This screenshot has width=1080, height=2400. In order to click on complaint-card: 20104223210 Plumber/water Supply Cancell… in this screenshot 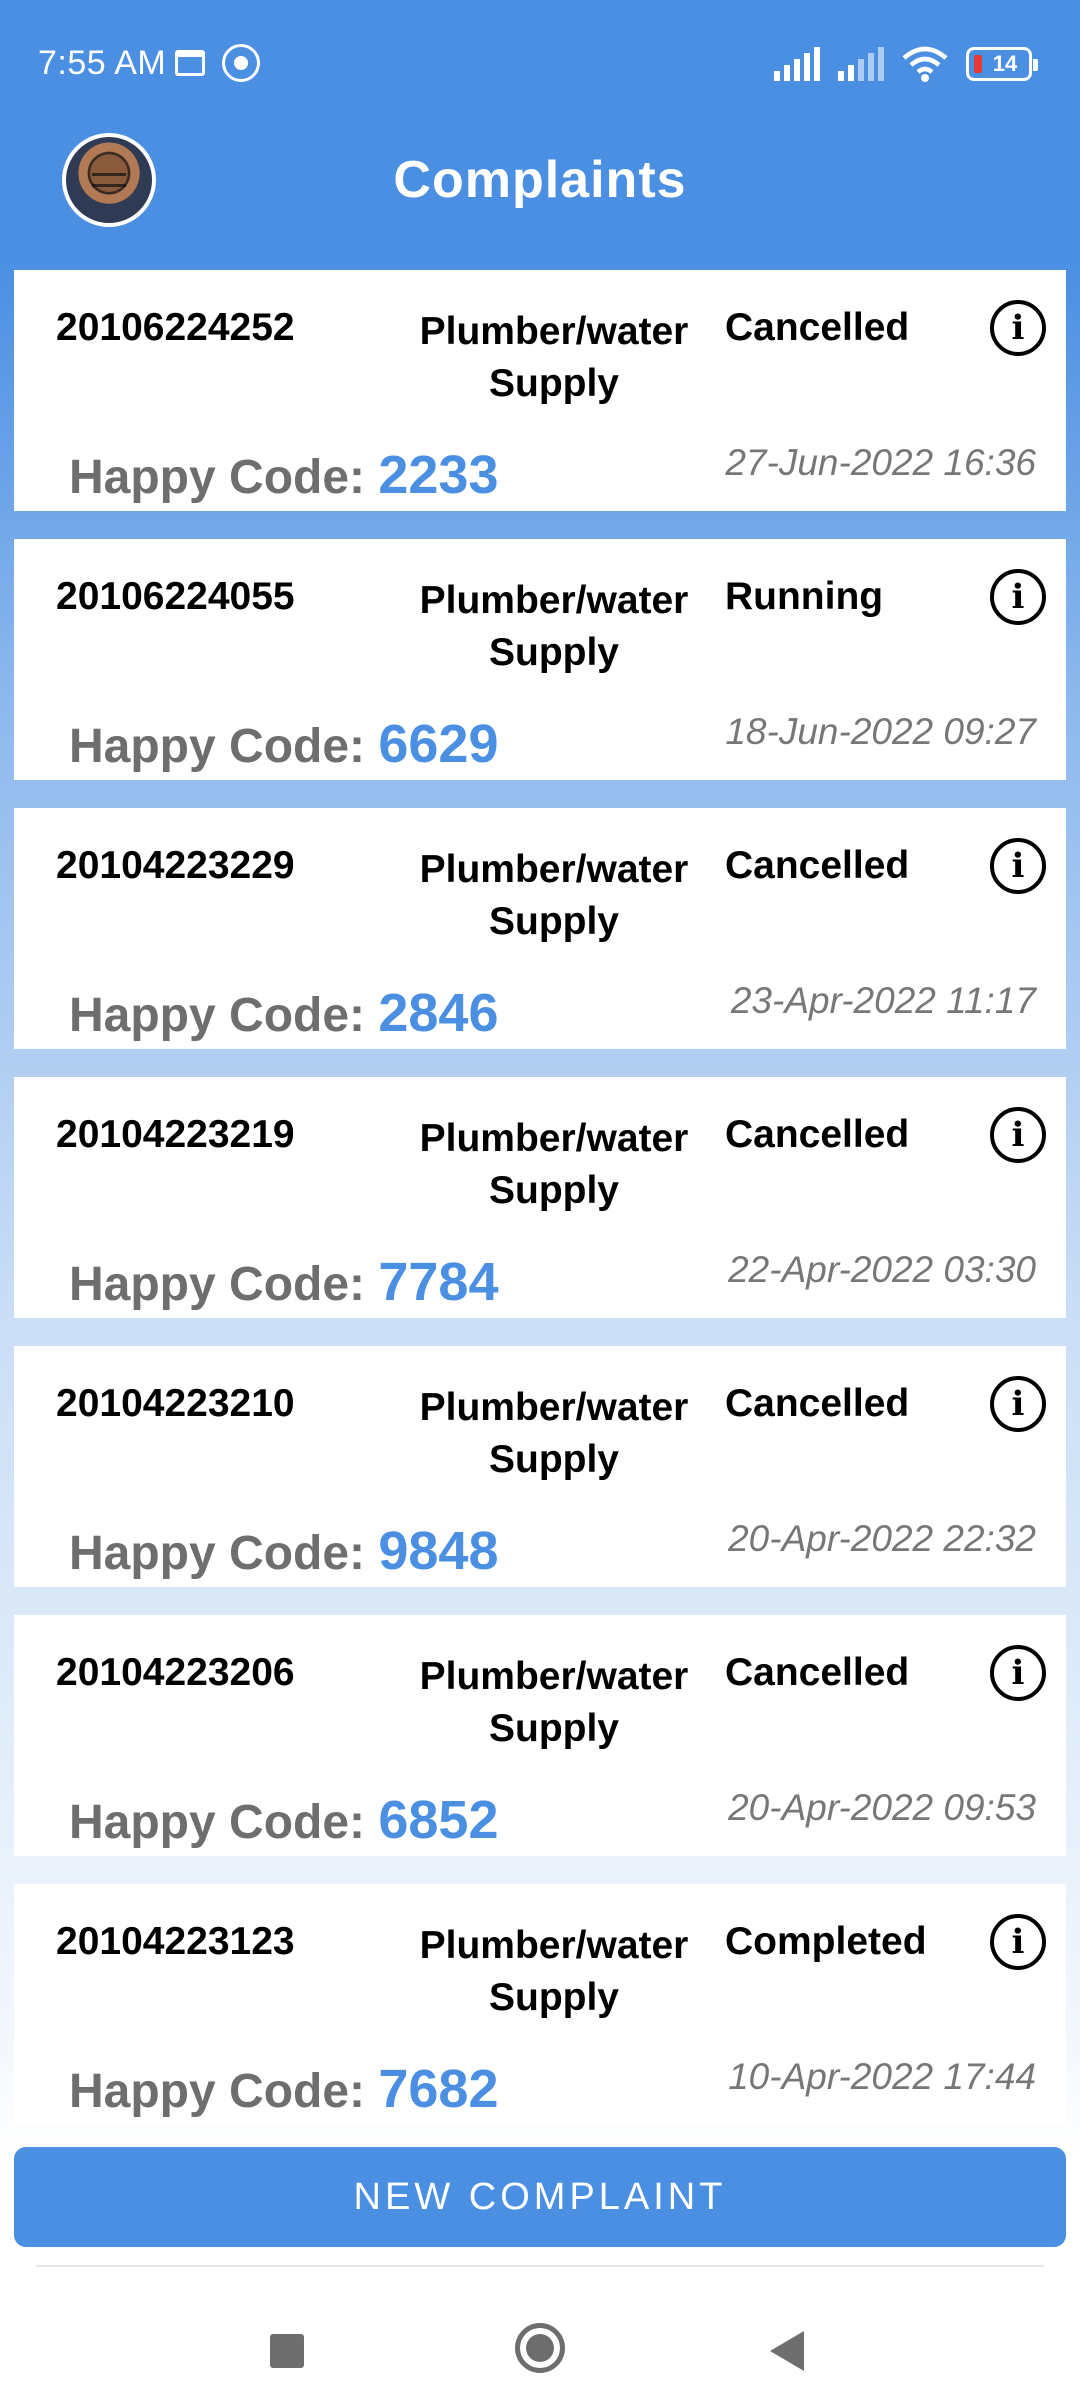, I will do `click(540, 1466)`.